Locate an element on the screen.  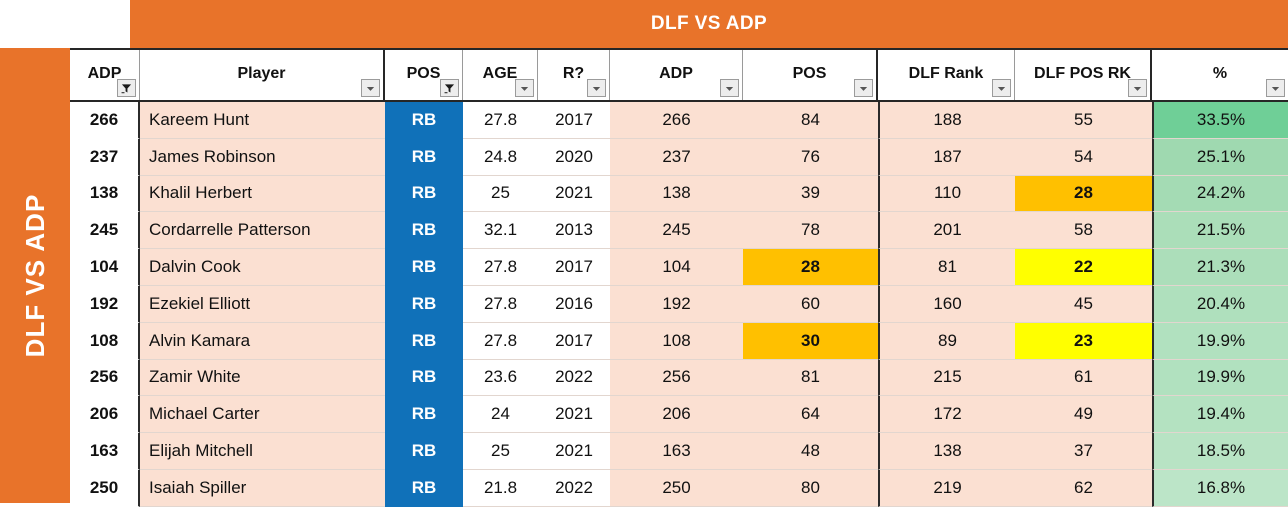
cell-dlf-pos-rk: 23 is located at coordinates (1083, 341).